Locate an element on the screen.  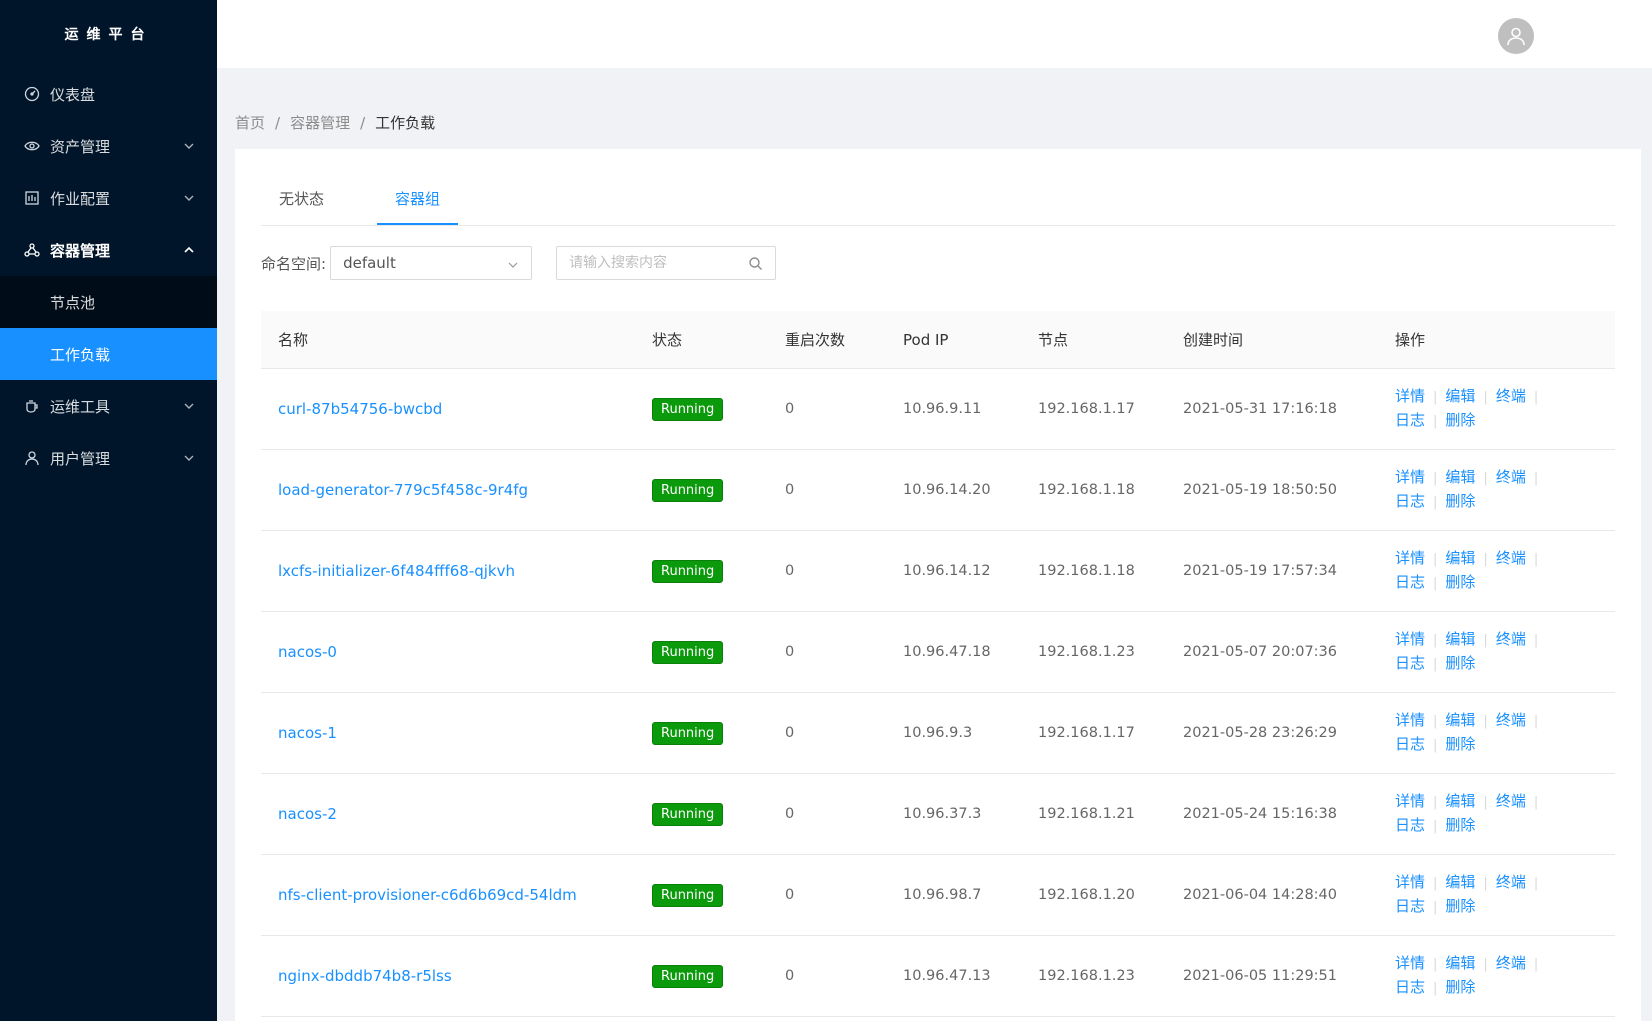
column-header-node: 节点 is located at coordinates (1093, 340).